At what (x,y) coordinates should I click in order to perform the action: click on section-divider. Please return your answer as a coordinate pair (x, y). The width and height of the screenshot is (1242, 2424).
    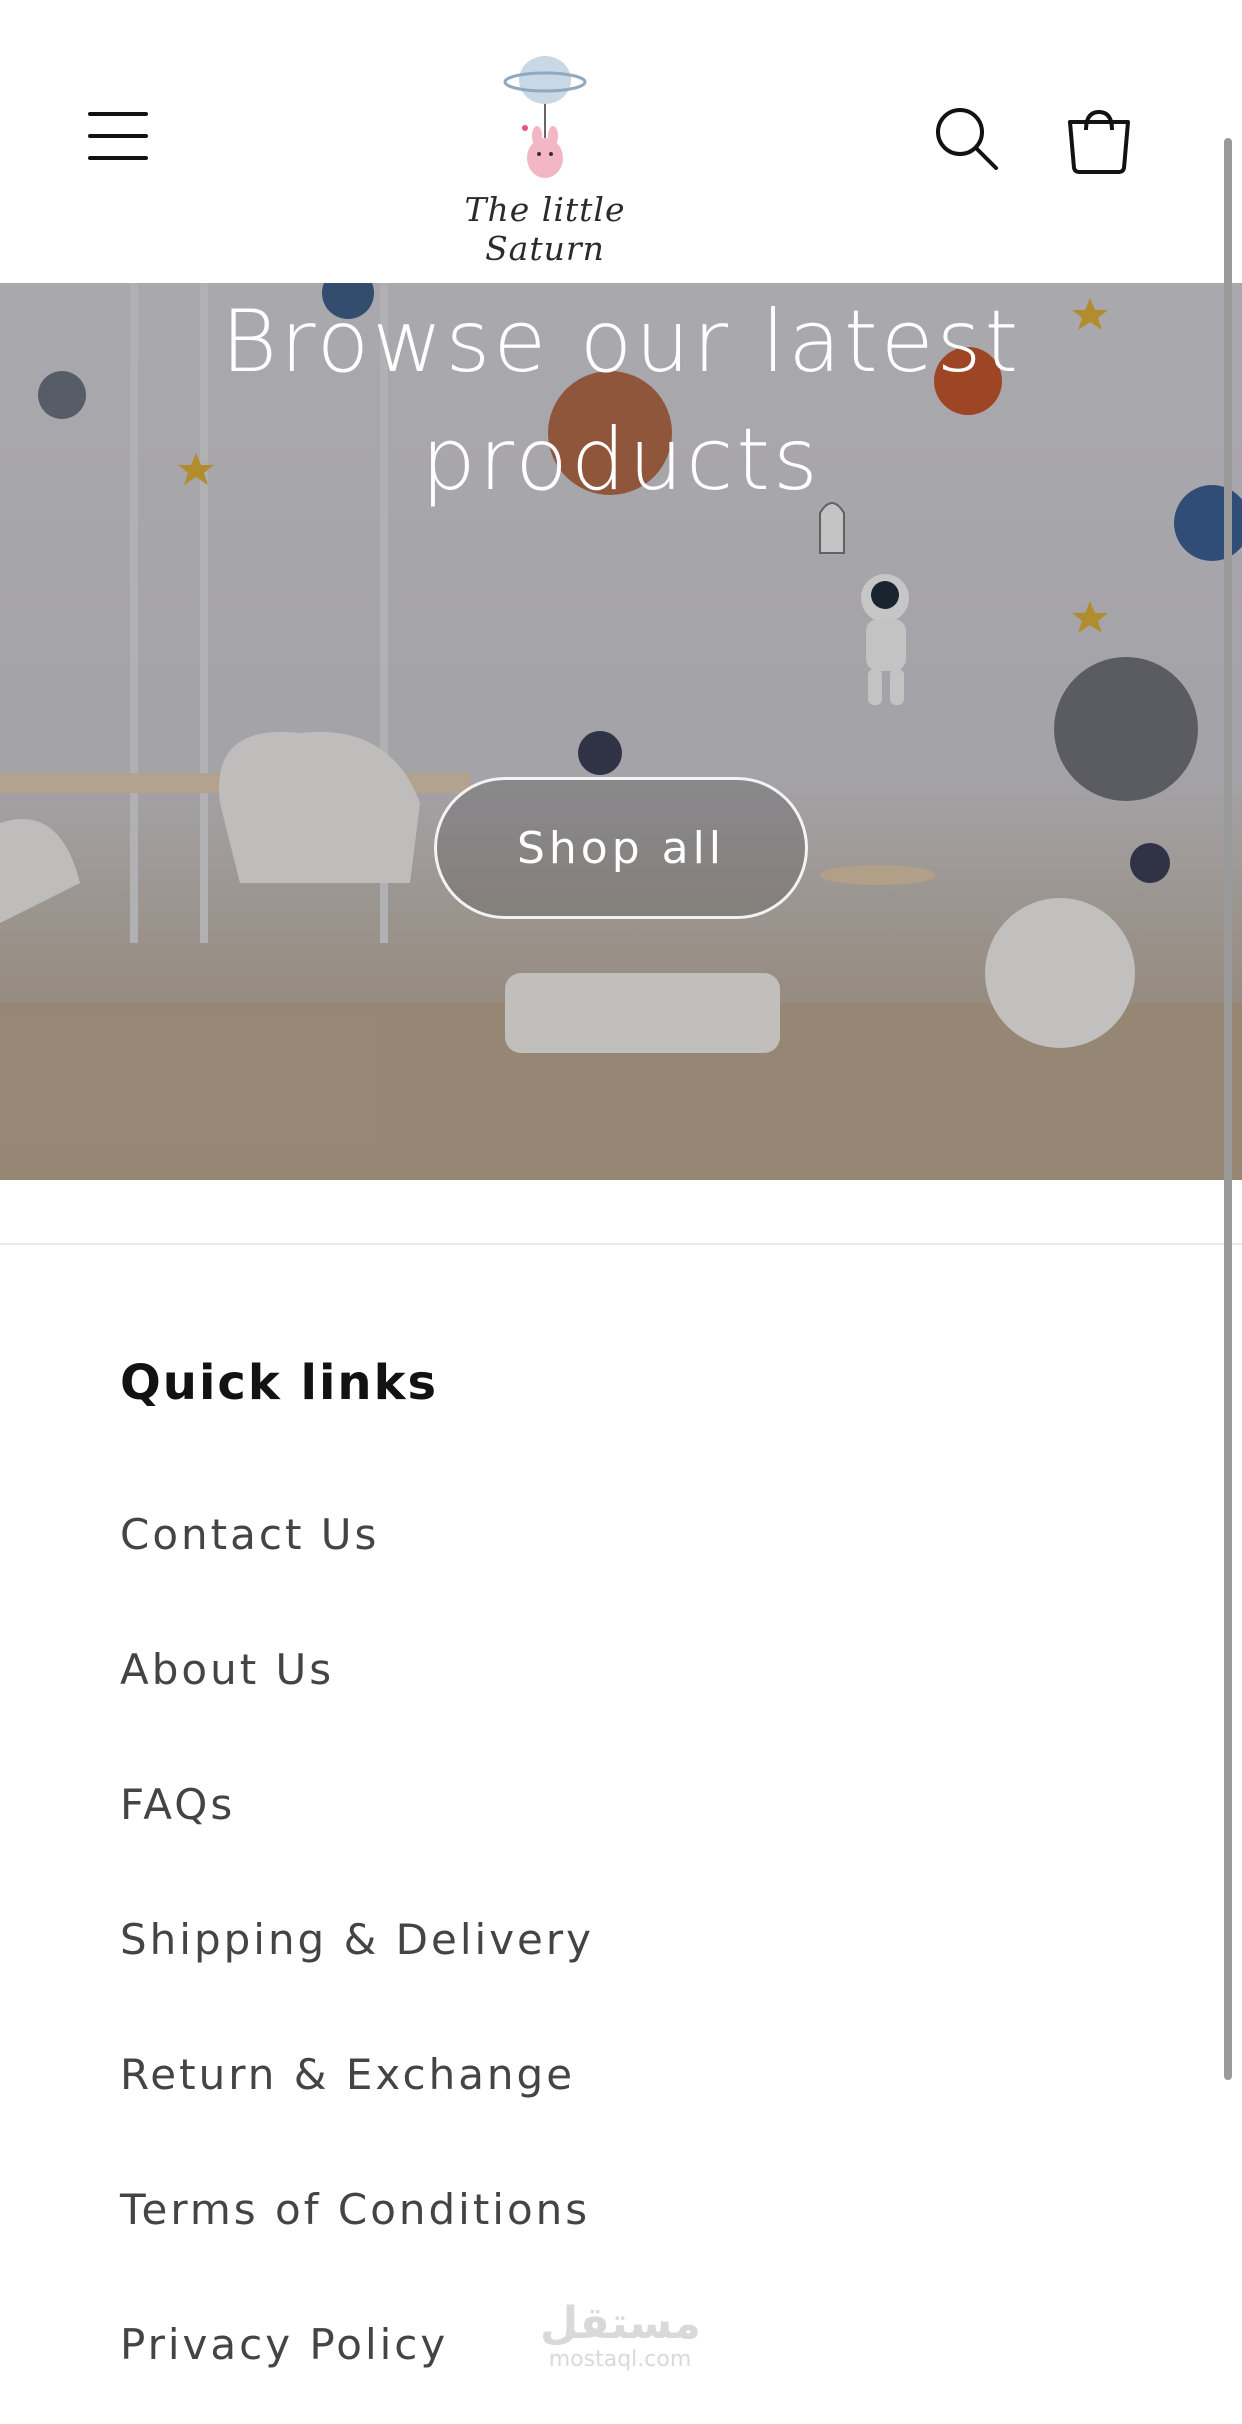
    Looking at the image, I should click on (621, 1244).